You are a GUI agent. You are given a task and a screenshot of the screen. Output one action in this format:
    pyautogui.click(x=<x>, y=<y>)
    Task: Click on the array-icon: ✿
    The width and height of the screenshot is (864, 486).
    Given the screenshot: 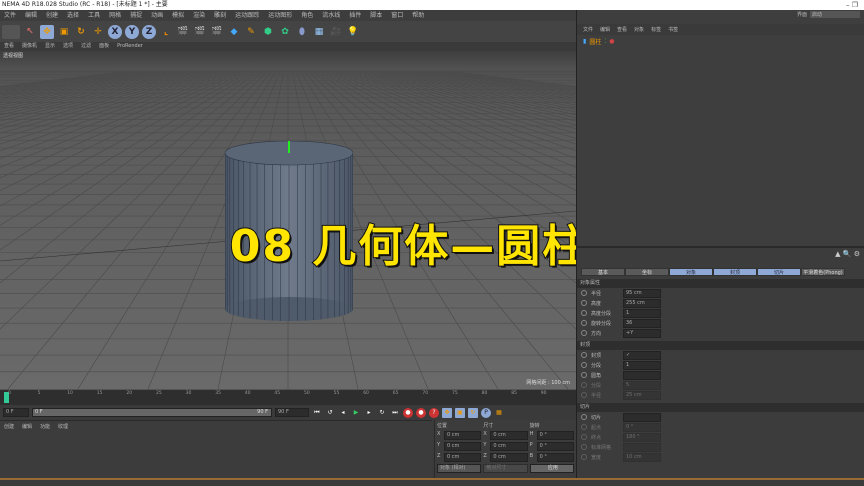 What is the action you would take?
    pyautogui.click(x=285, y=32)
    